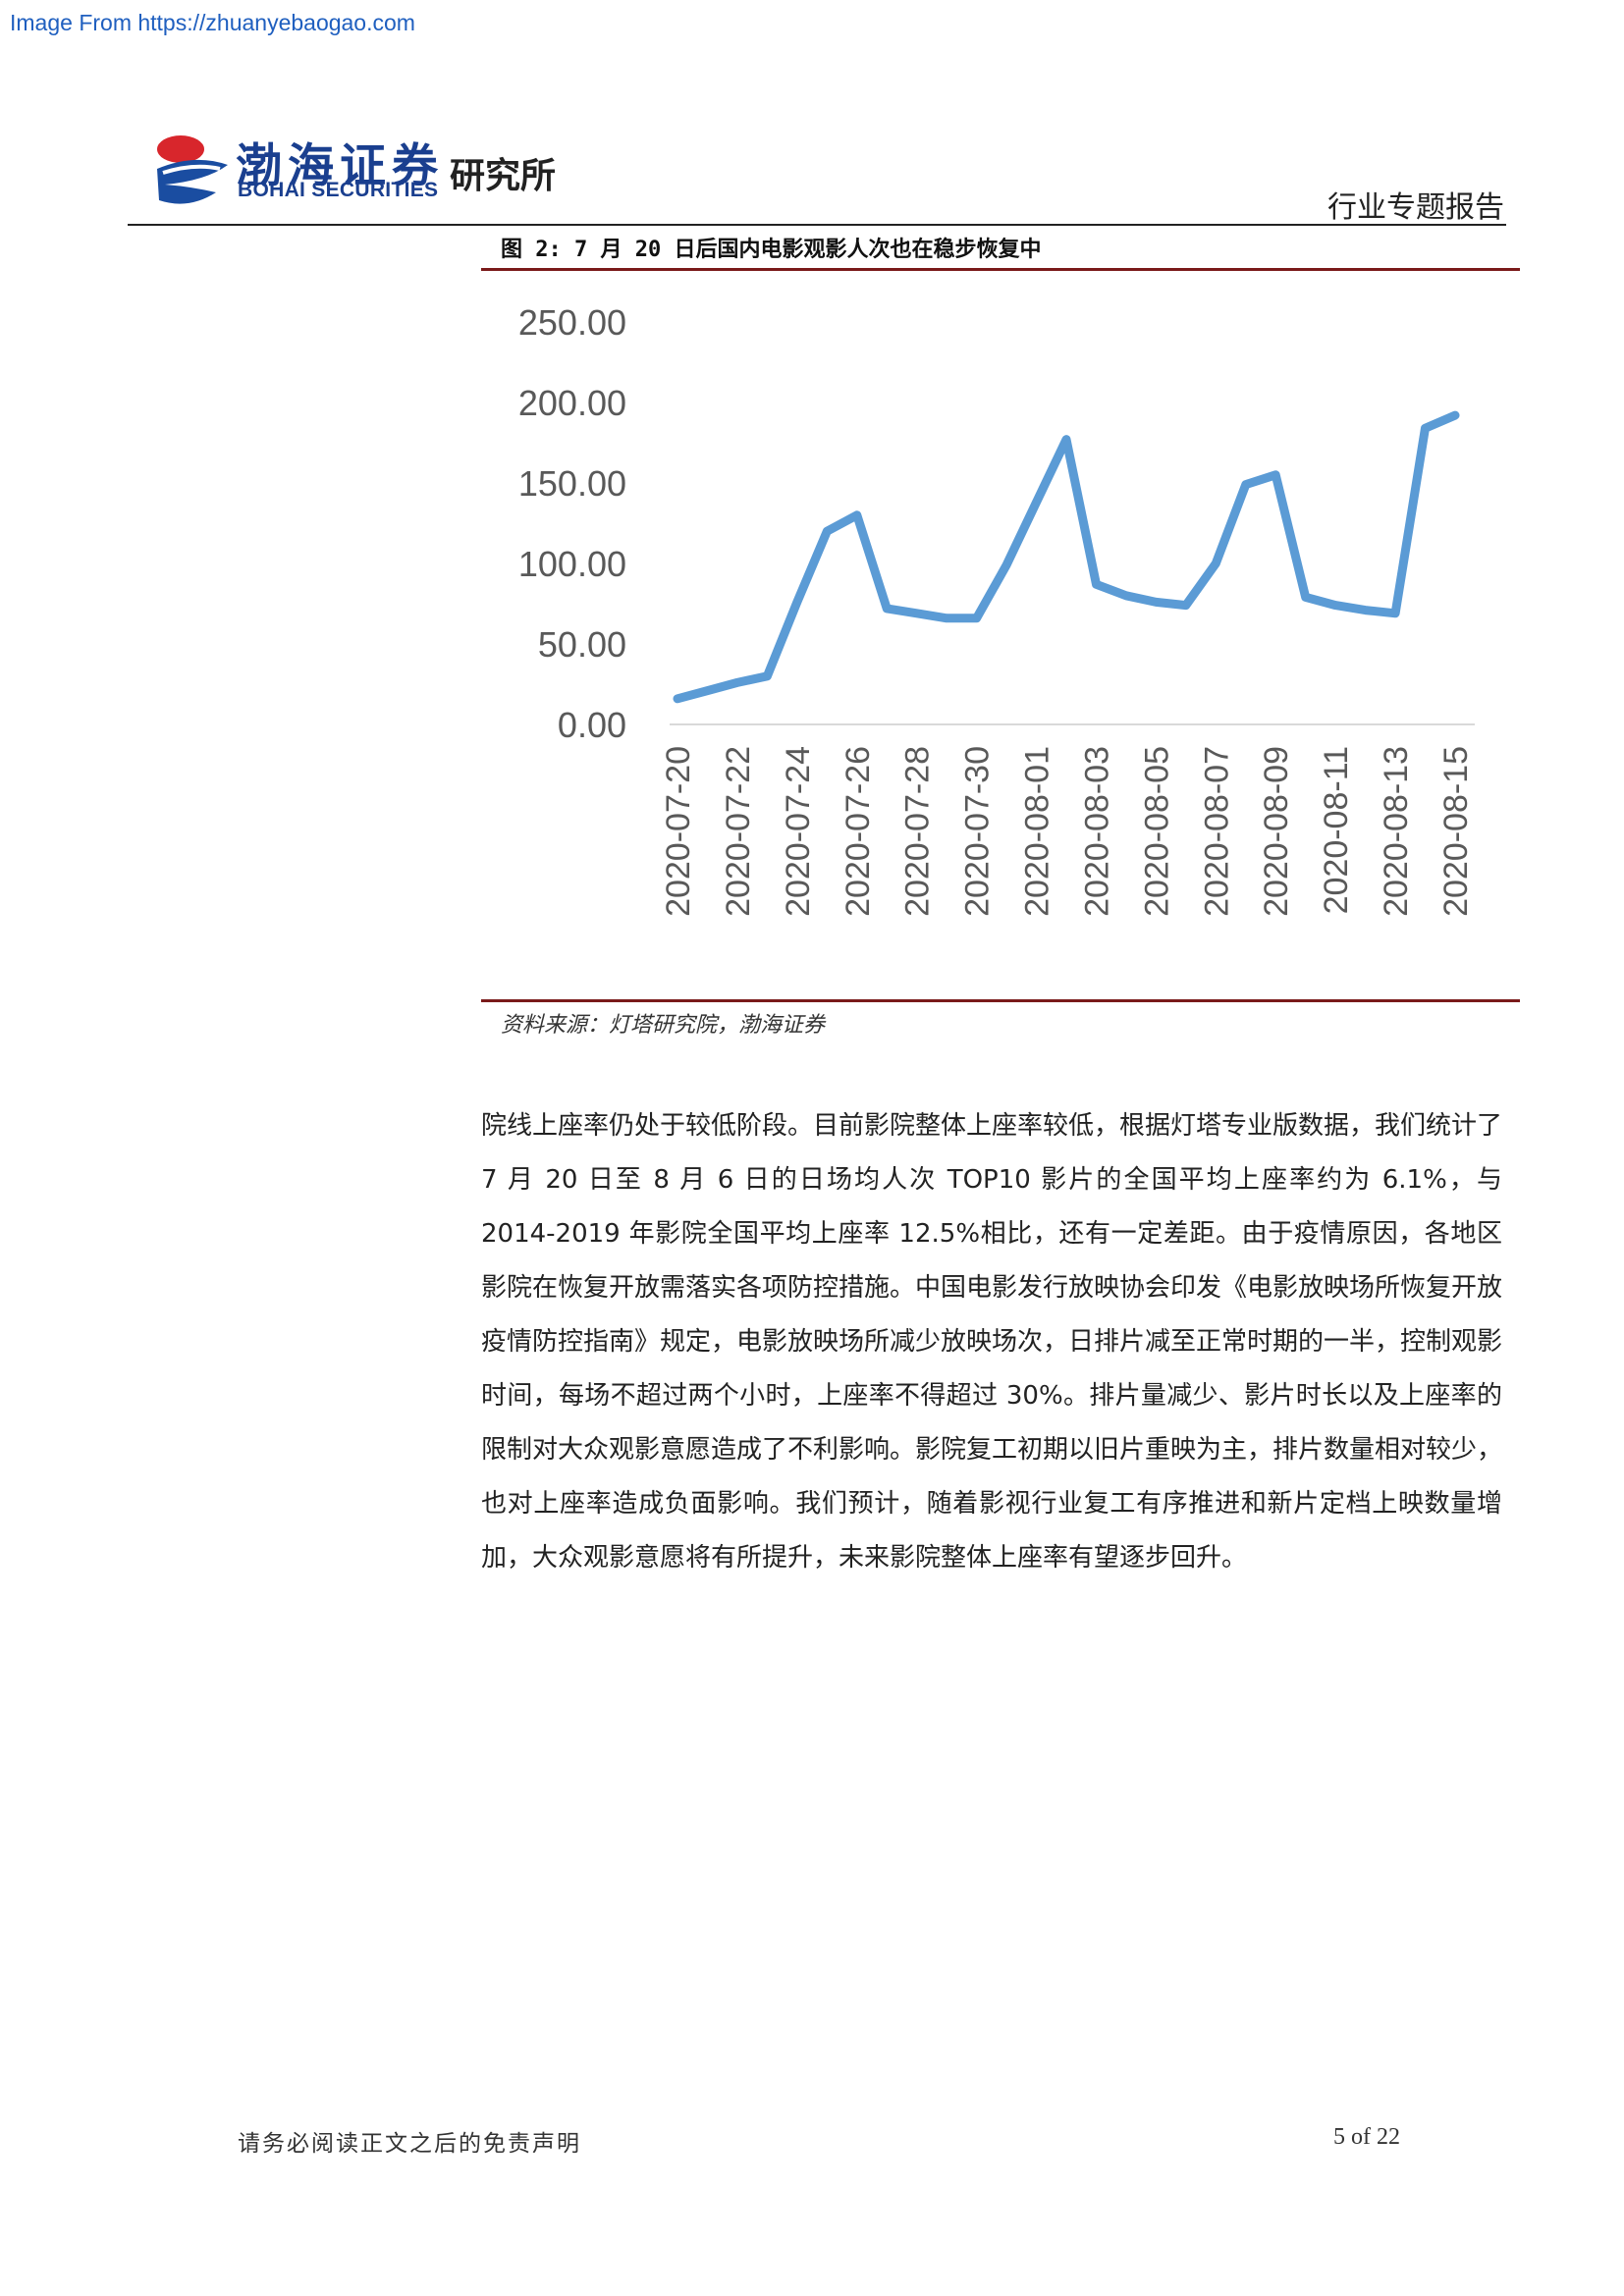 This screenshot has width=1624, height=2296. I want to click on series-layer, so click(1066, 557).